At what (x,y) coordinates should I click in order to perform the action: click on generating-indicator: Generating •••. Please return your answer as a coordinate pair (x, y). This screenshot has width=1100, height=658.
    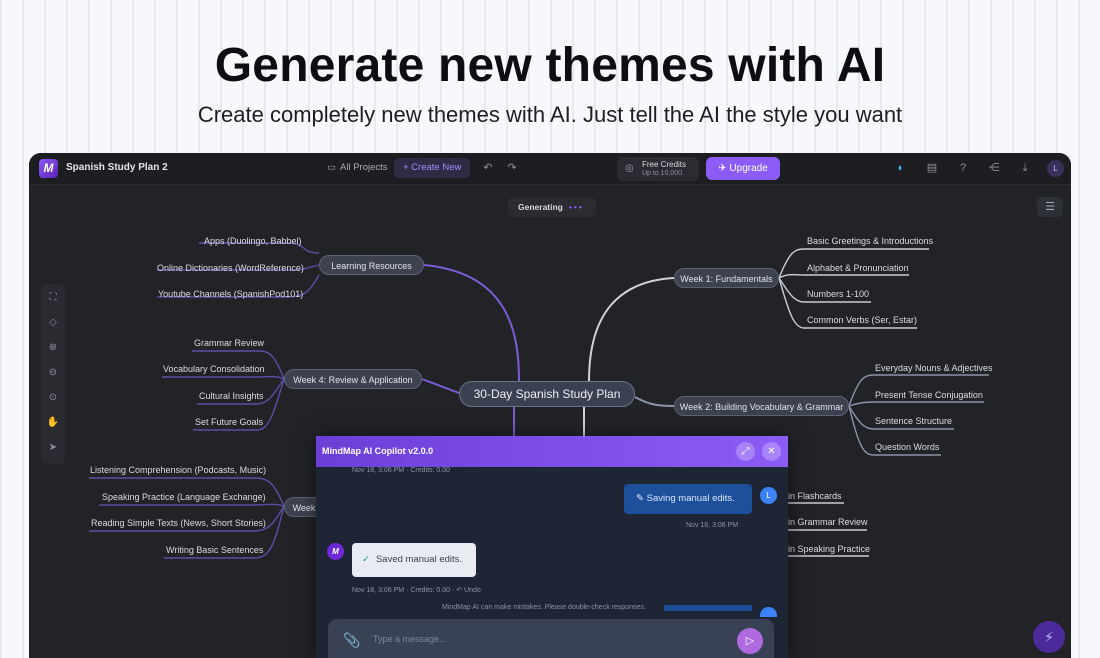
    Looking at the image, I should click on (552, 207).